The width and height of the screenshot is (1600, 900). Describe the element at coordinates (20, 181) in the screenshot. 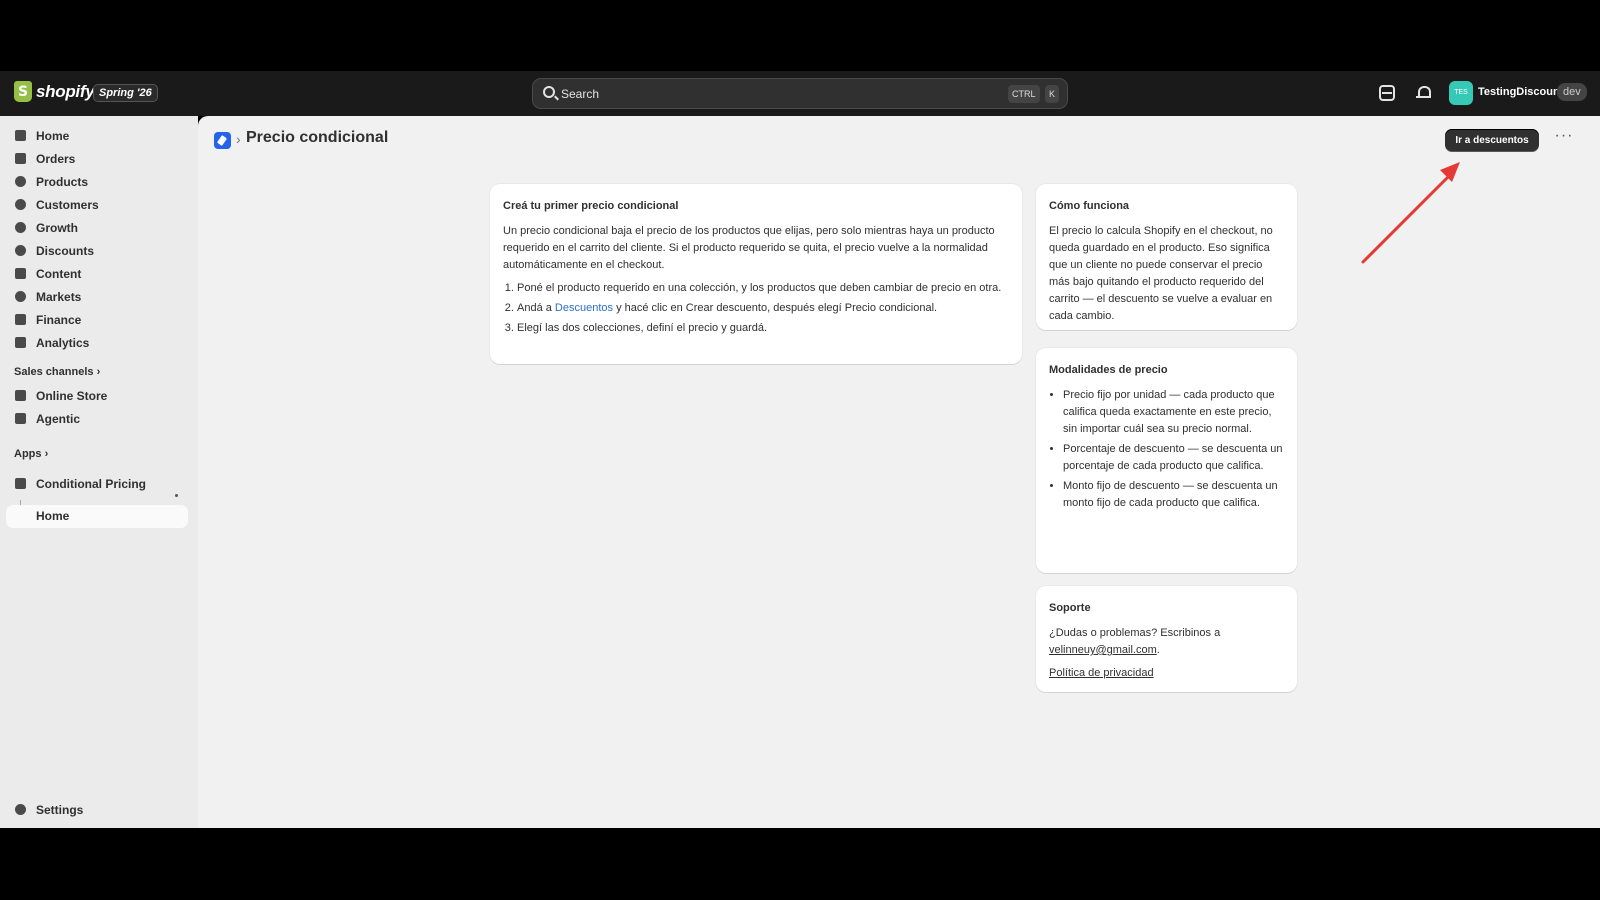

I see `tag-icon` at that location.